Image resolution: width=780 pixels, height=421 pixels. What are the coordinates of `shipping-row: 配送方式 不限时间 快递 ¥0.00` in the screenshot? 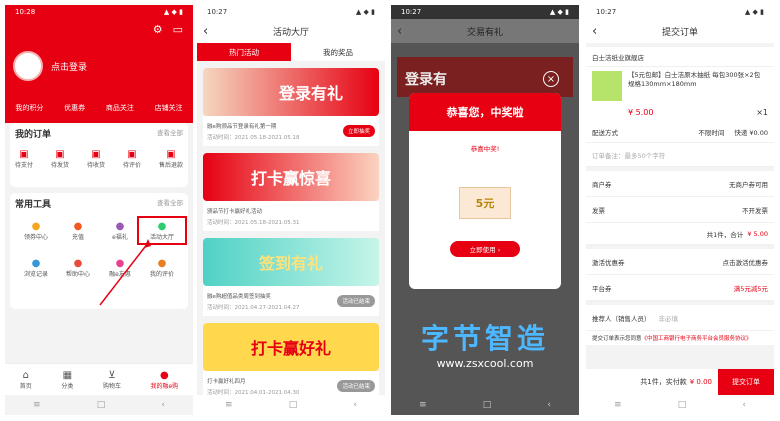 It's located at (680, 132).